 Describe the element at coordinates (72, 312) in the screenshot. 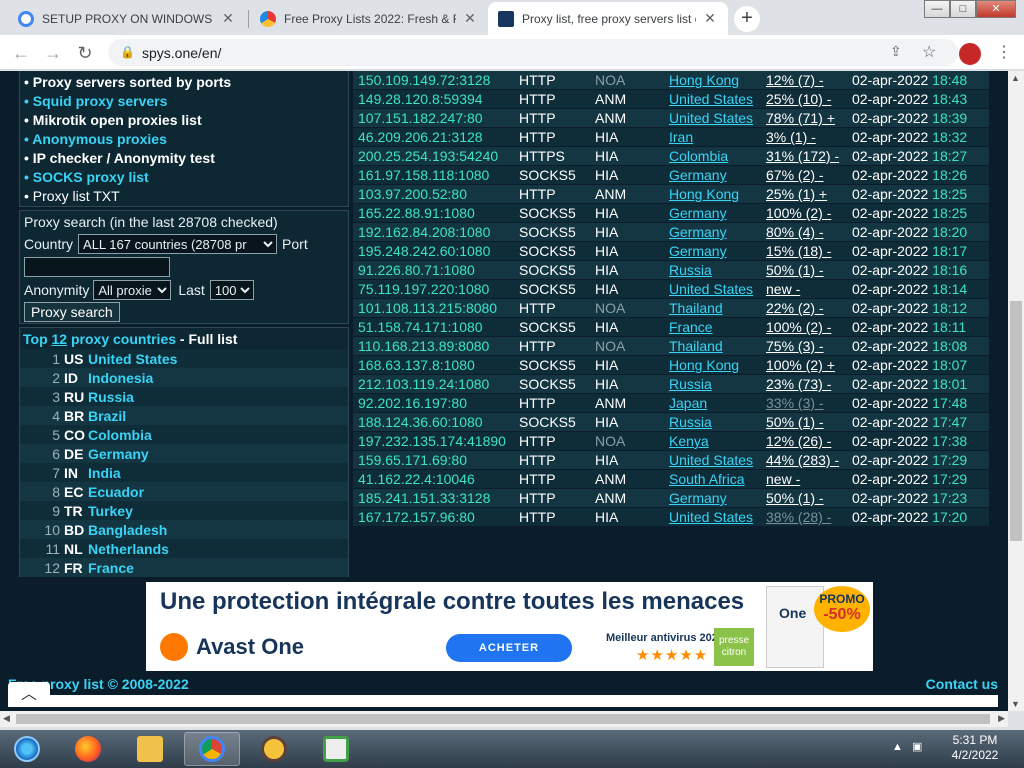

I see `proxy-search-button: Proxy search` at that location.